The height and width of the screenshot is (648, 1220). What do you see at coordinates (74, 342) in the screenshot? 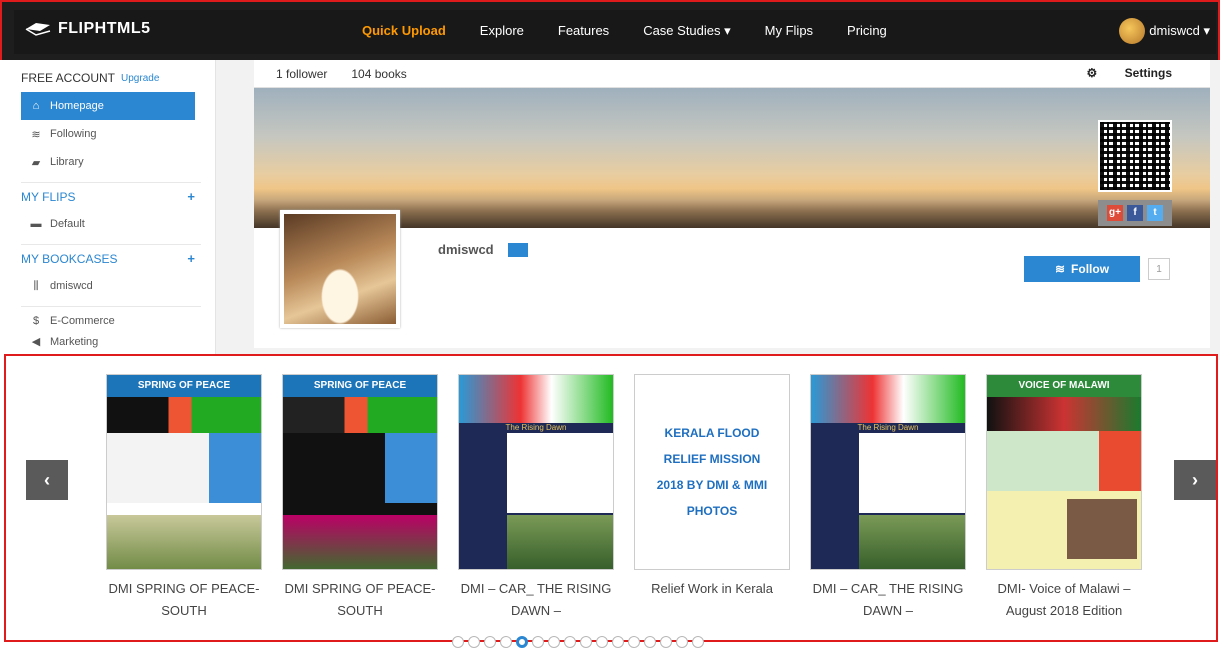
I see `sidebar-item-label: Marketing` at bounding box center [74, 342].